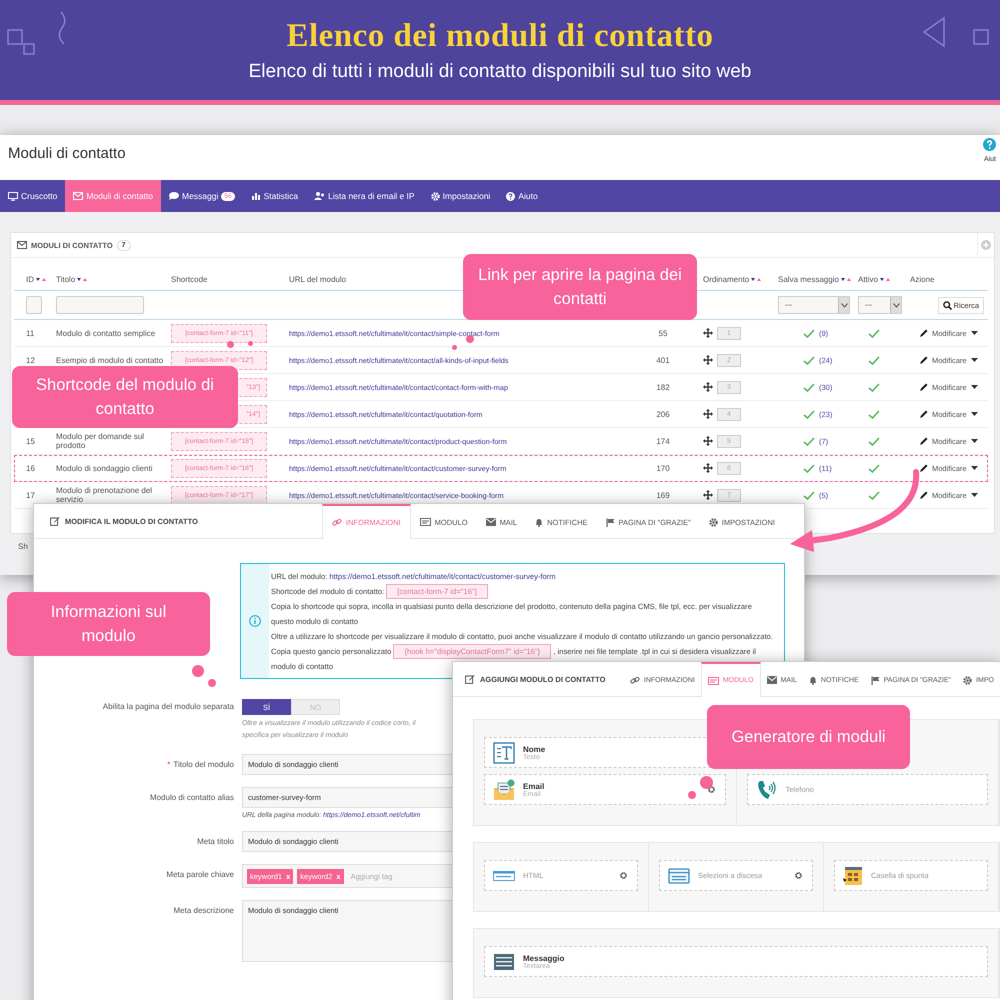 This screenshot has width=1000, height=1000. Describe the element at coordinates (200, 765) in the screenshot. I see `field-label: * Titolo del modulo` at that location.